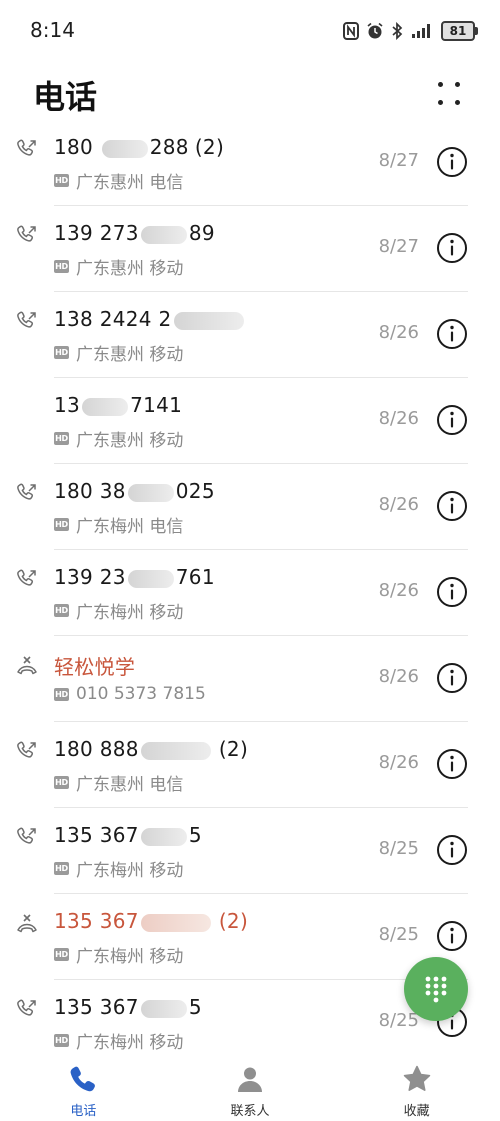 This screenshot has height=1121, width=500. Describe the element at coordinates (398, 1020) in the screenshot. I see `call-date: 8/25` at that location.